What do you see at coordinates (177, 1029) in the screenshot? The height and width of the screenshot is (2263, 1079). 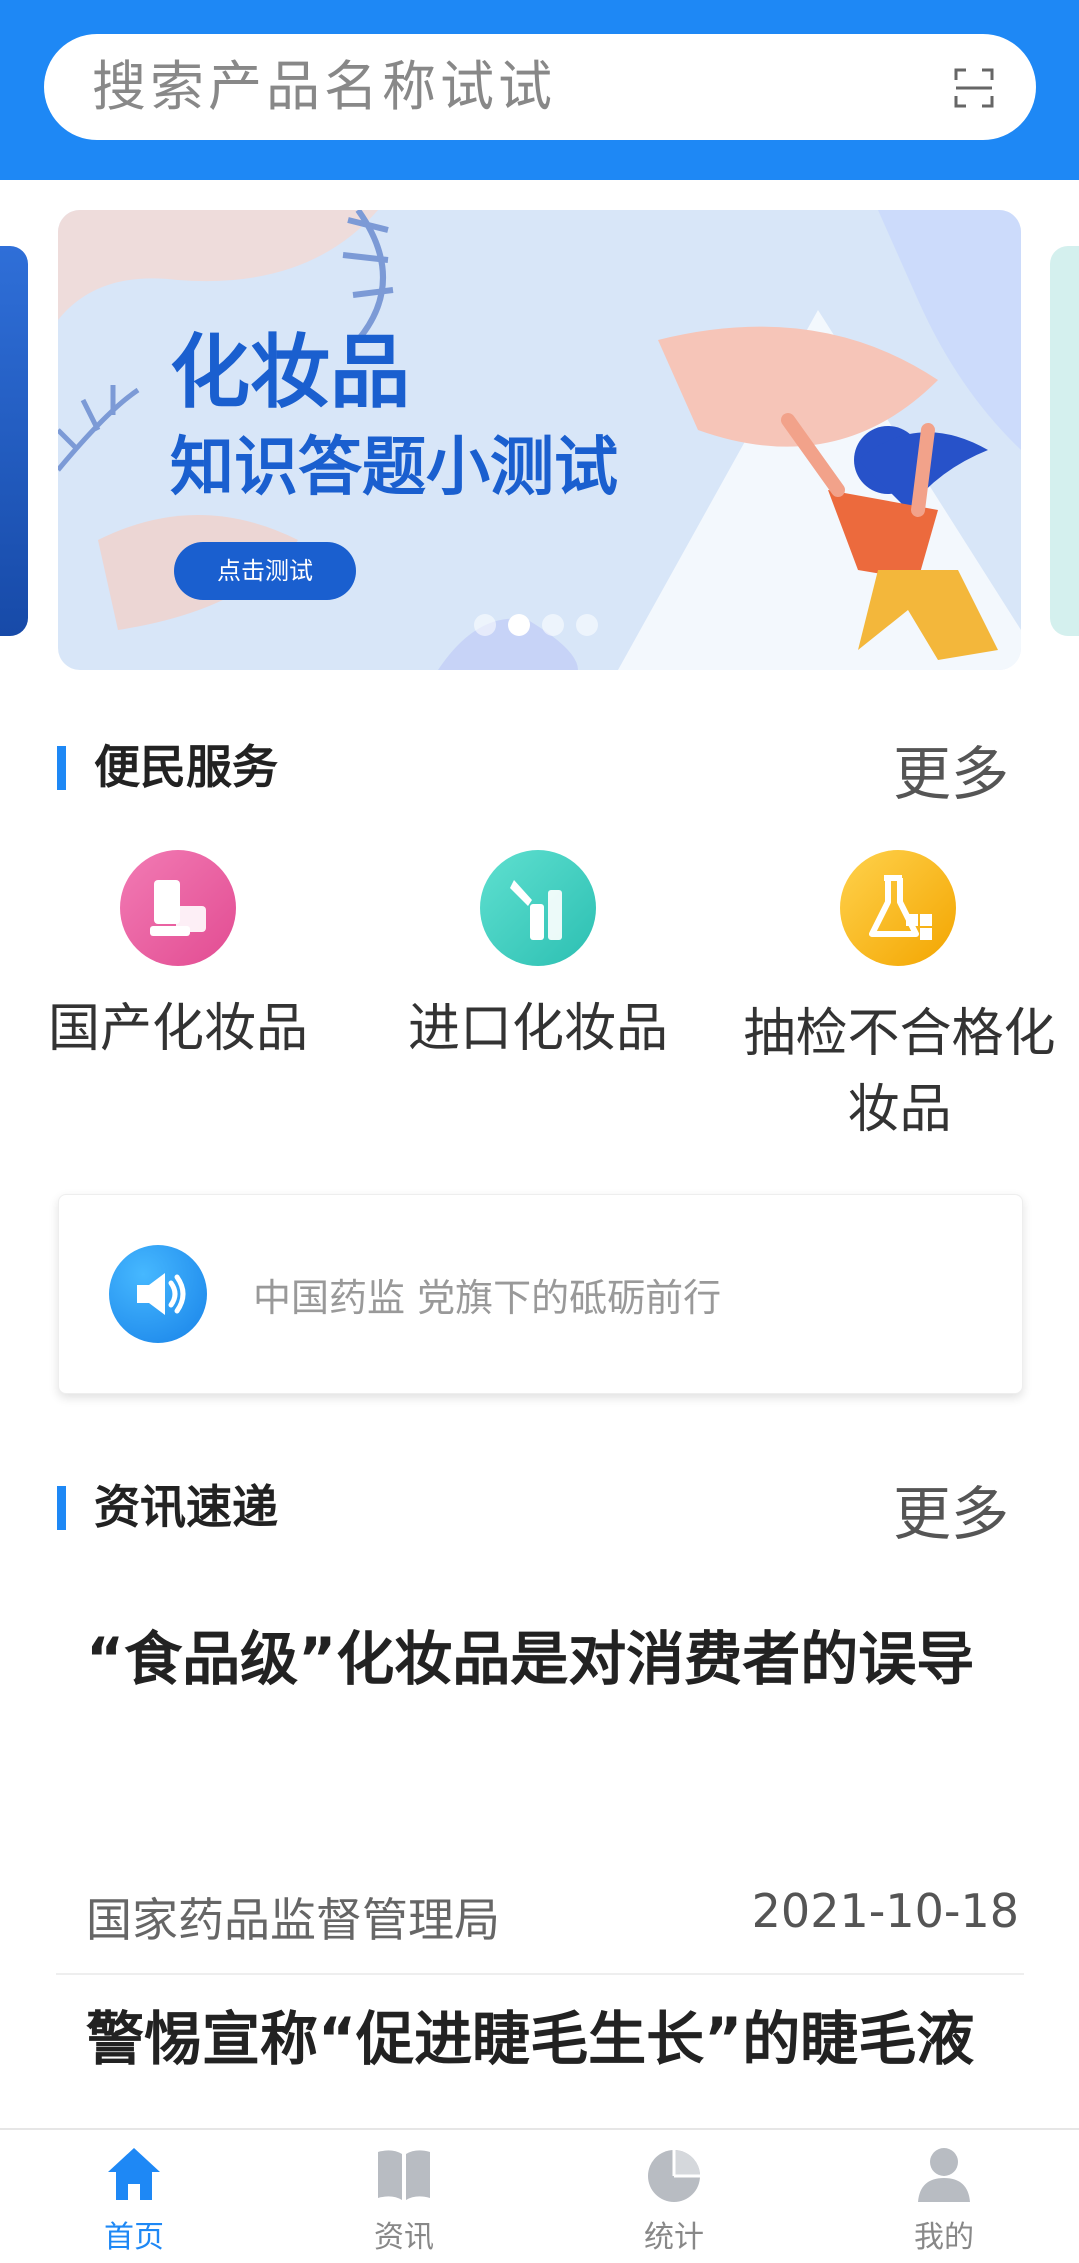 I see `service-label-domestic: 国产化妆品` at bounding box center [177, 1029].